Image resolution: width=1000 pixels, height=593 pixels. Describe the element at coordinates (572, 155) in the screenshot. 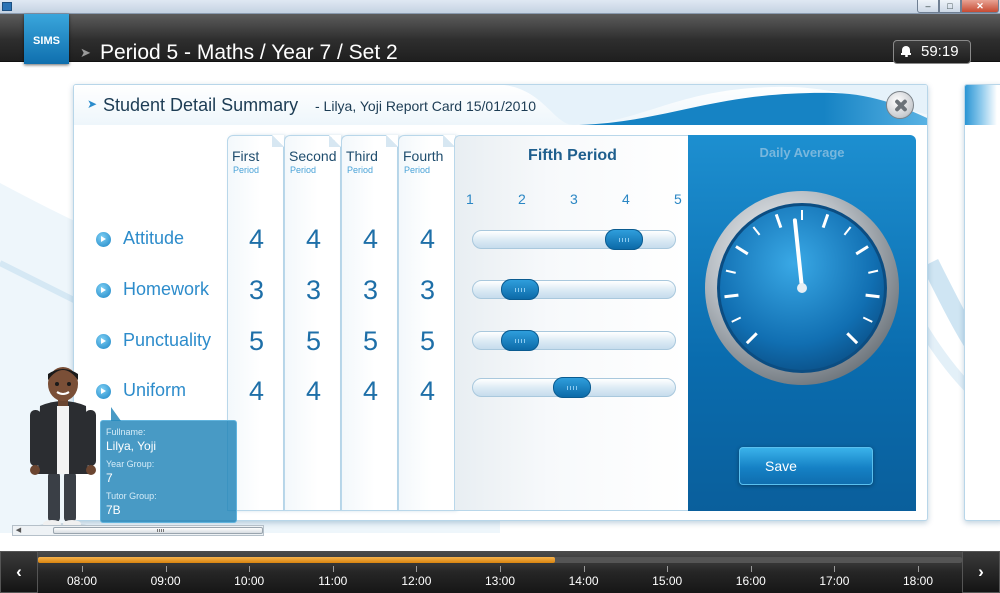

I see `fifth-period-title: Fifth Period` at that location.